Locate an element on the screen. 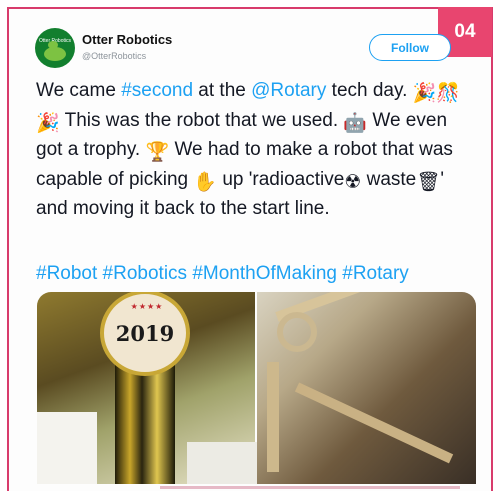 This screenshot has width=499, height=491. avatar: Otter Robotics is located at coordinates (55, 48).